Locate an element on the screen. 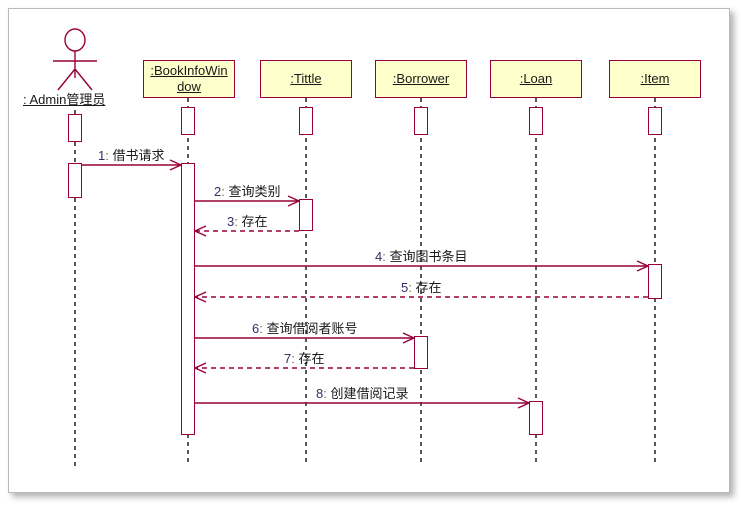  lifeline-label-bookinfowindow: :BookInfoWindow is located at coordinates (189, 78).